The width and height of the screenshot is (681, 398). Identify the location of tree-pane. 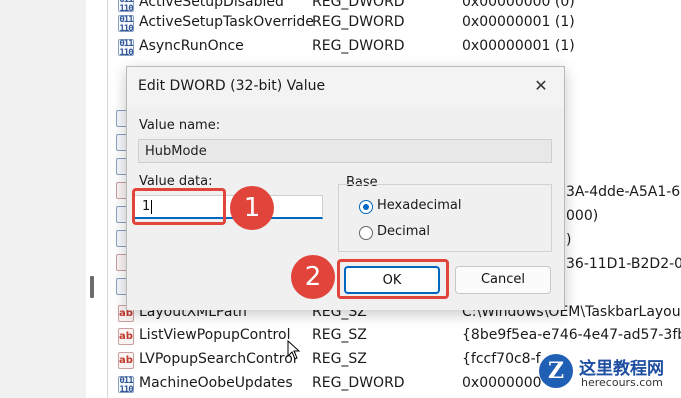
(43, 199).